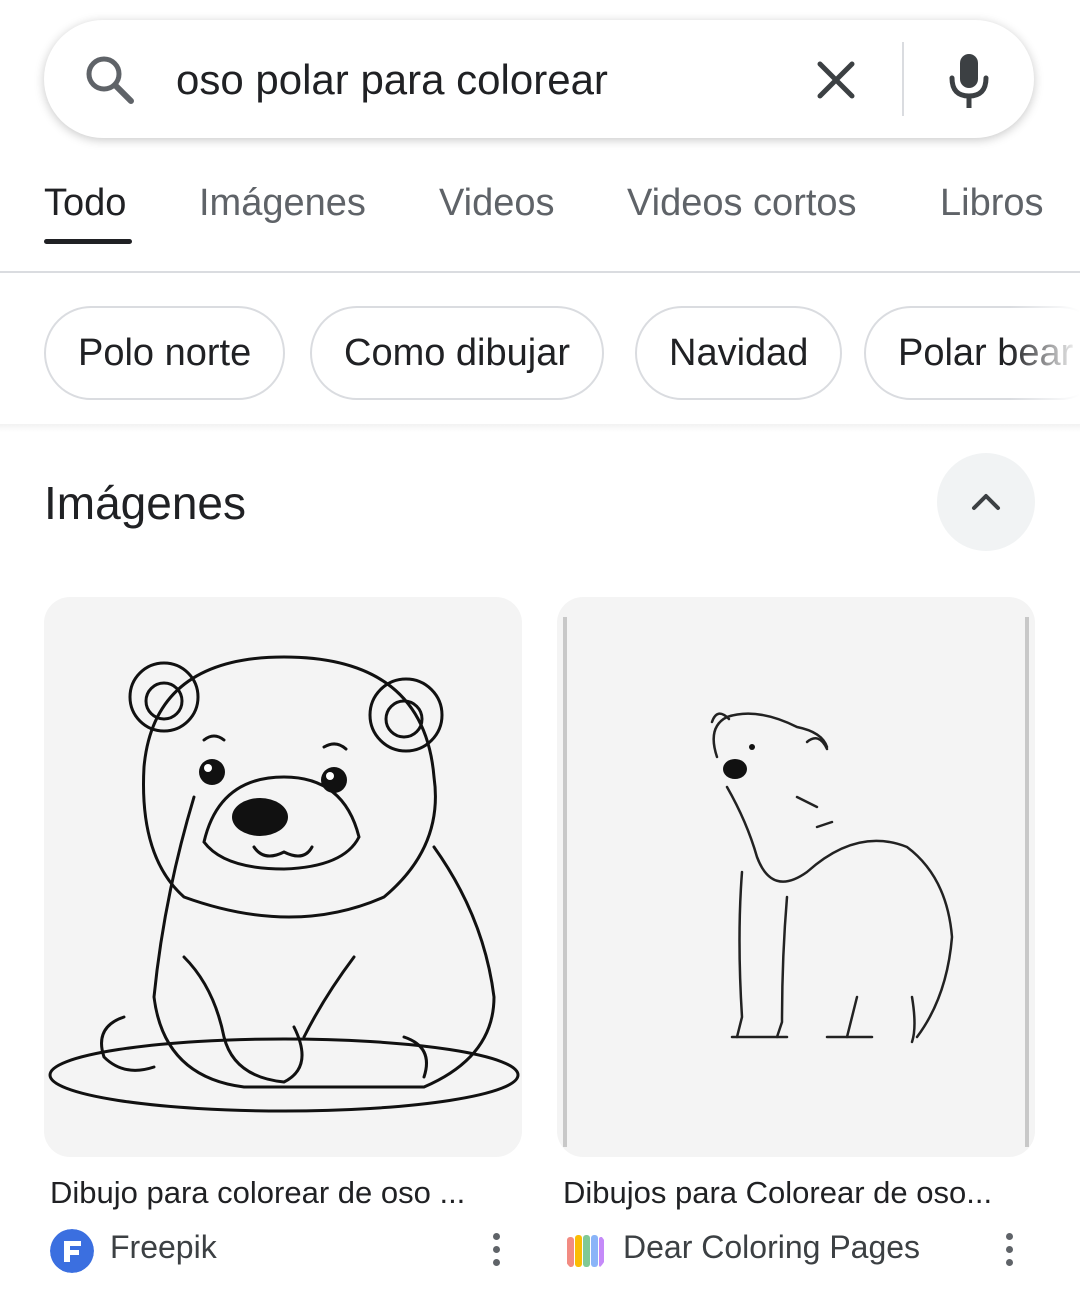 The image size is (1080, 1294). I want to click on tab-todo: Todo, so click(85, 203).